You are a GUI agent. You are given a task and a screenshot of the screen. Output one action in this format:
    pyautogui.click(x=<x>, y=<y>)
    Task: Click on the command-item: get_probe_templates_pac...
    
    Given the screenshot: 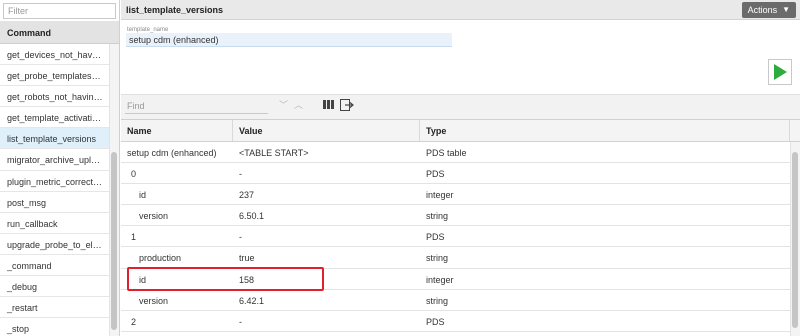 What is the action you would take?
    pyautogui.click(x=55, y=76)
    